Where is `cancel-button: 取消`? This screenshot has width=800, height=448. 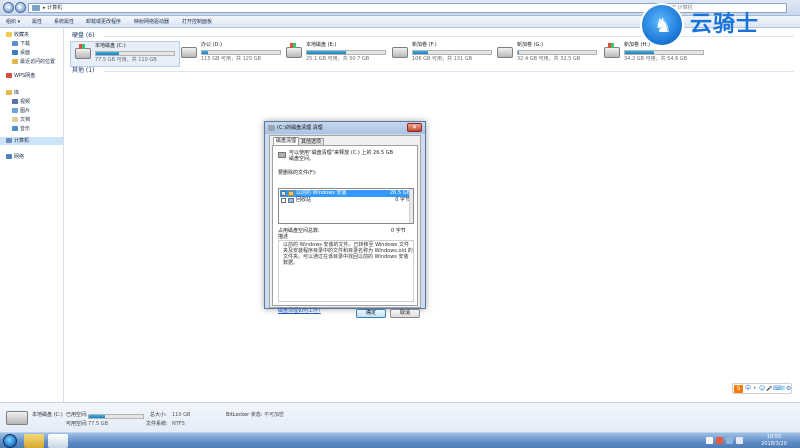 cancel-button: 取消 is located at coordinates (405, 313).